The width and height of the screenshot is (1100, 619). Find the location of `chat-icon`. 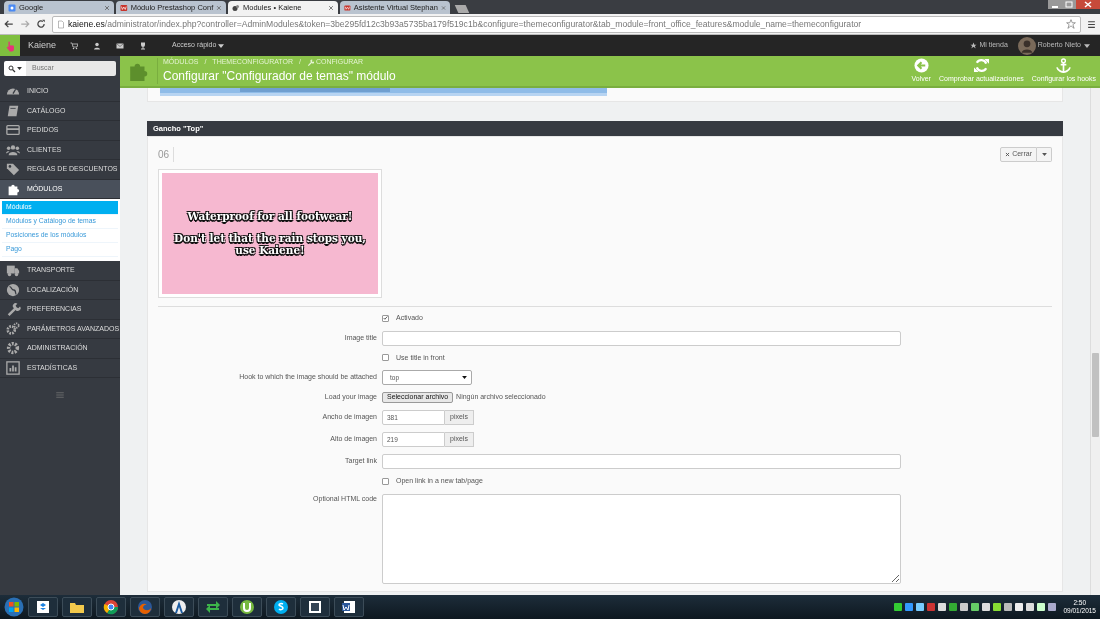

chat-icon is located at coordinates (281, 607).